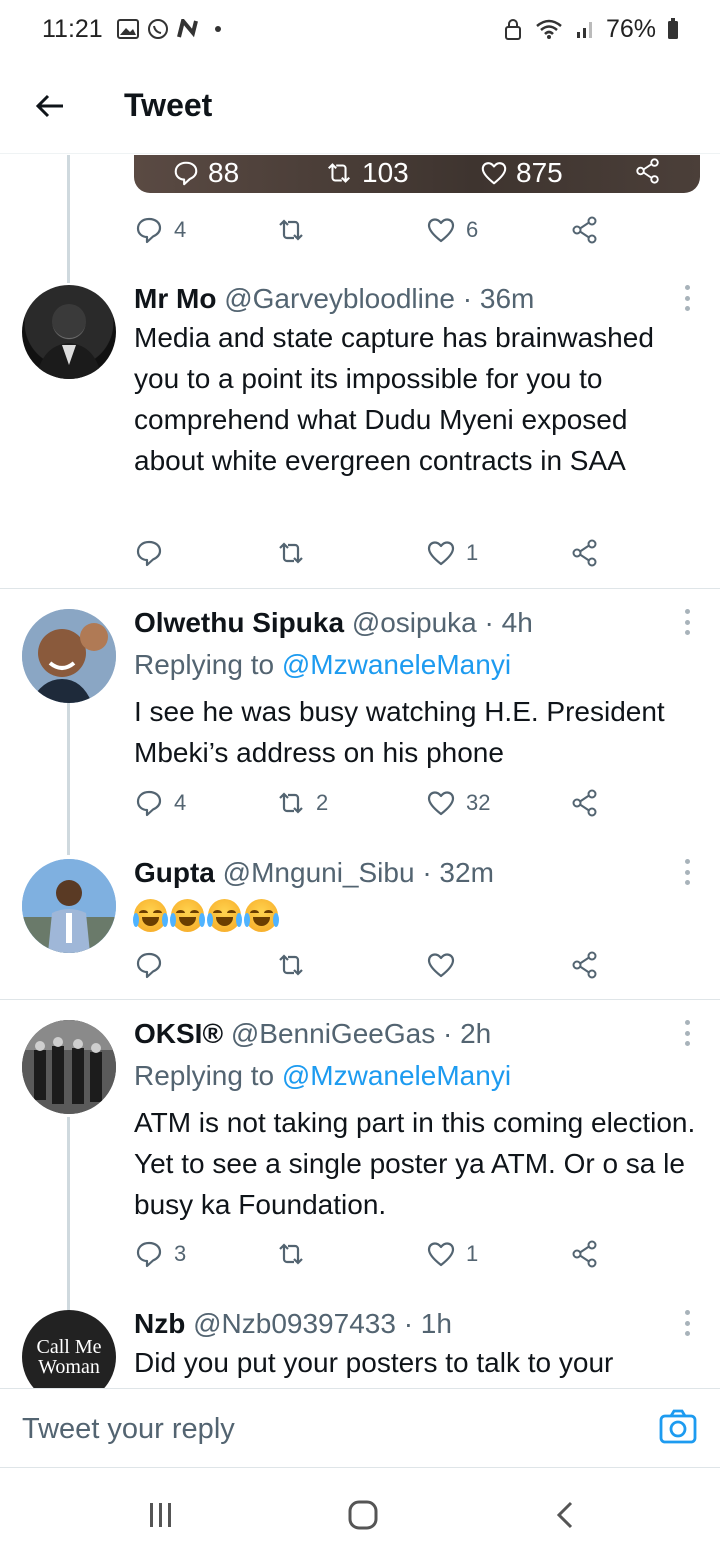  I want to click on dot-icon, so click(218, 29).